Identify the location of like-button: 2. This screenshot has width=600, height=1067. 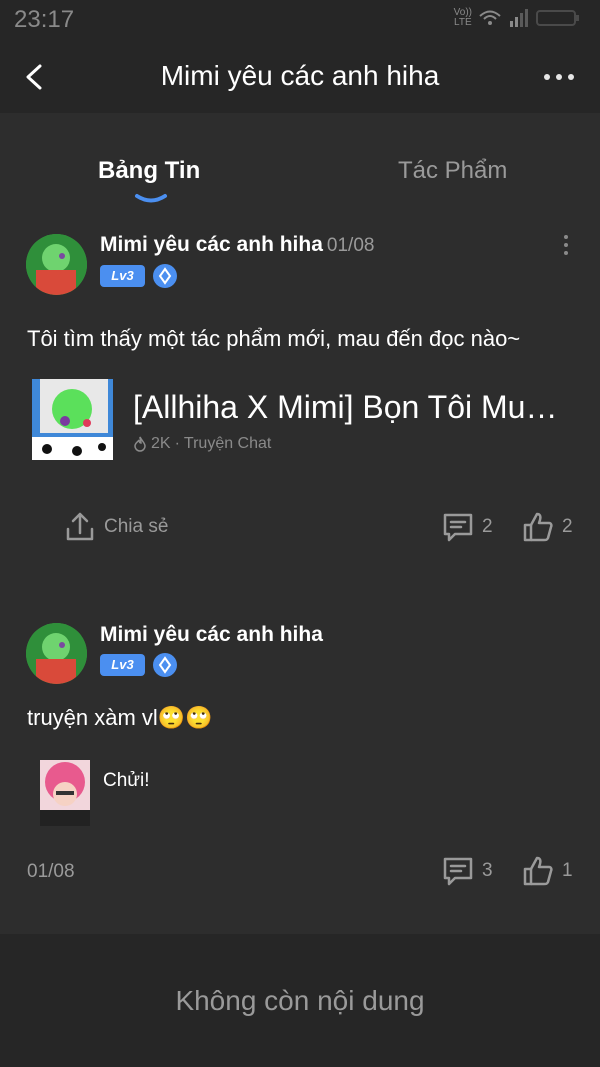
(547, 527).